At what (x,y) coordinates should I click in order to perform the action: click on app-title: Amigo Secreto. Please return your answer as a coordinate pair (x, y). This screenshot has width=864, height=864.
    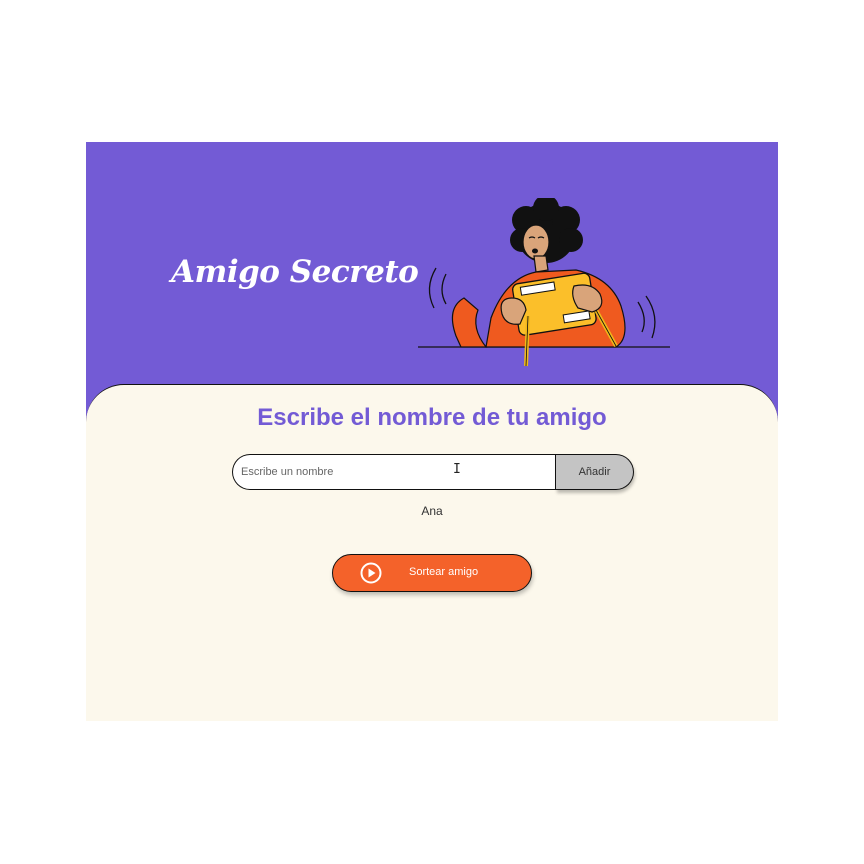
    Looking at the image, I should click on (295, 272).